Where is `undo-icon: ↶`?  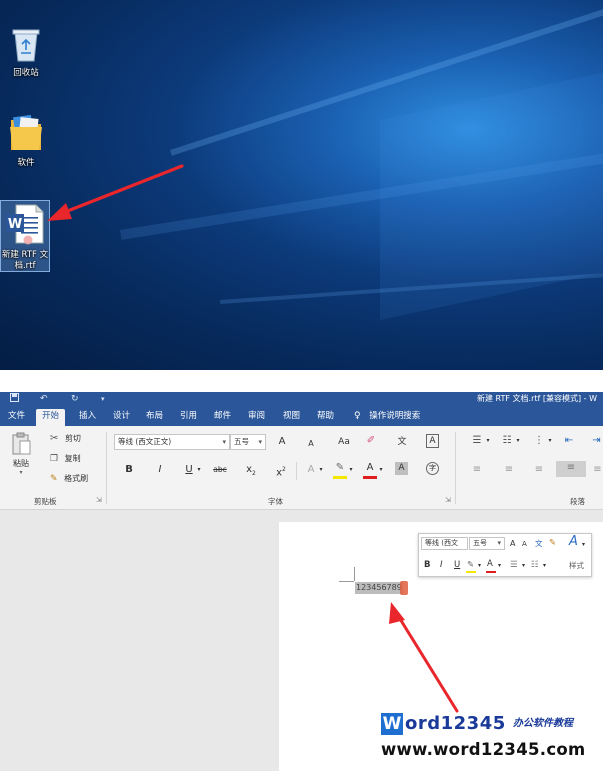
undo-icon: ↶ is located at coordinates (44, 399).